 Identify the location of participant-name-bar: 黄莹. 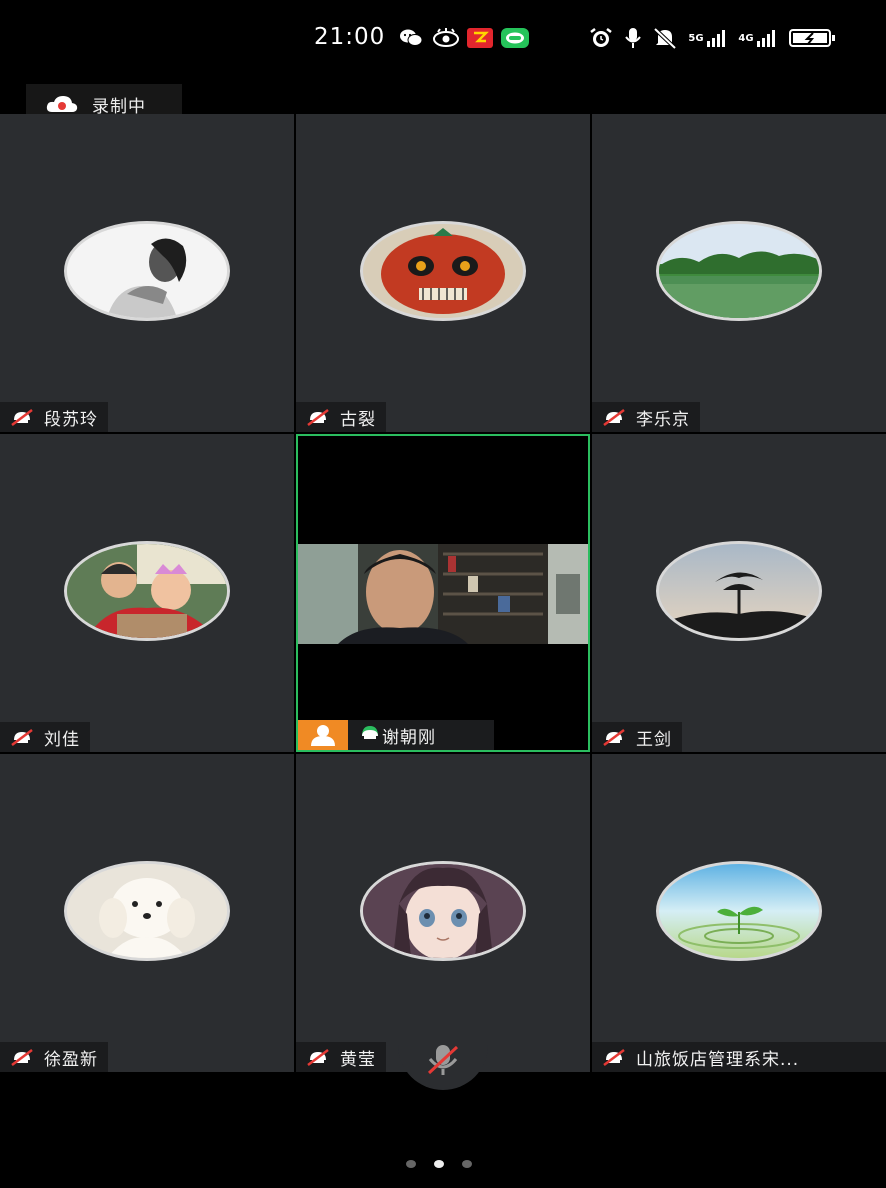
(341, 1057).